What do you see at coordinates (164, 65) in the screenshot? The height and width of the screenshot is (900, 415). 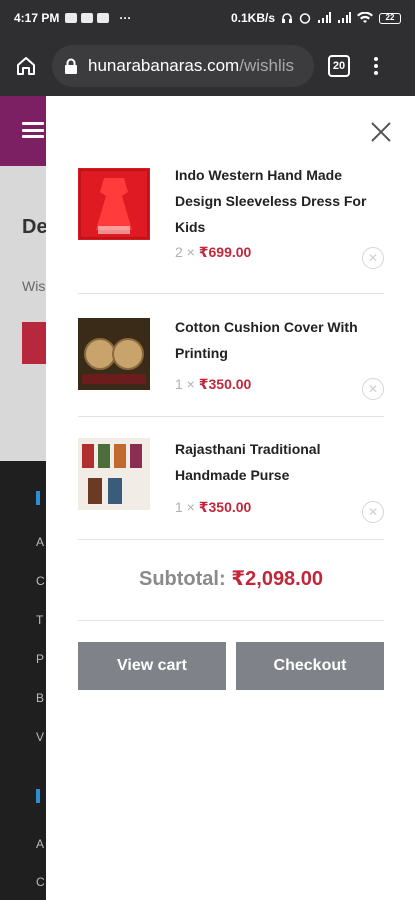 I see `url-domain: hunarabanaras.com` at bounding box center [164, 65].